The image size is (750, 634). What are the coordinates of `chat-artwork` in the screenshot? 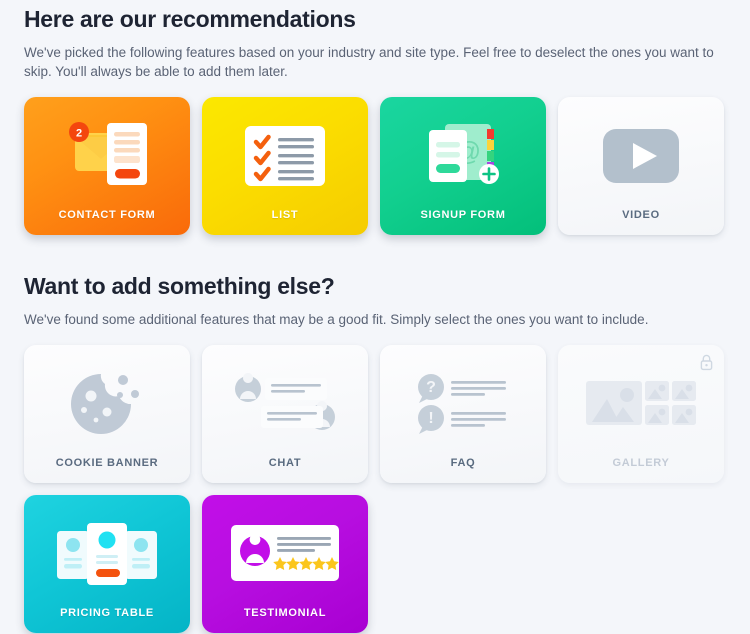 It's located at (285, 401).